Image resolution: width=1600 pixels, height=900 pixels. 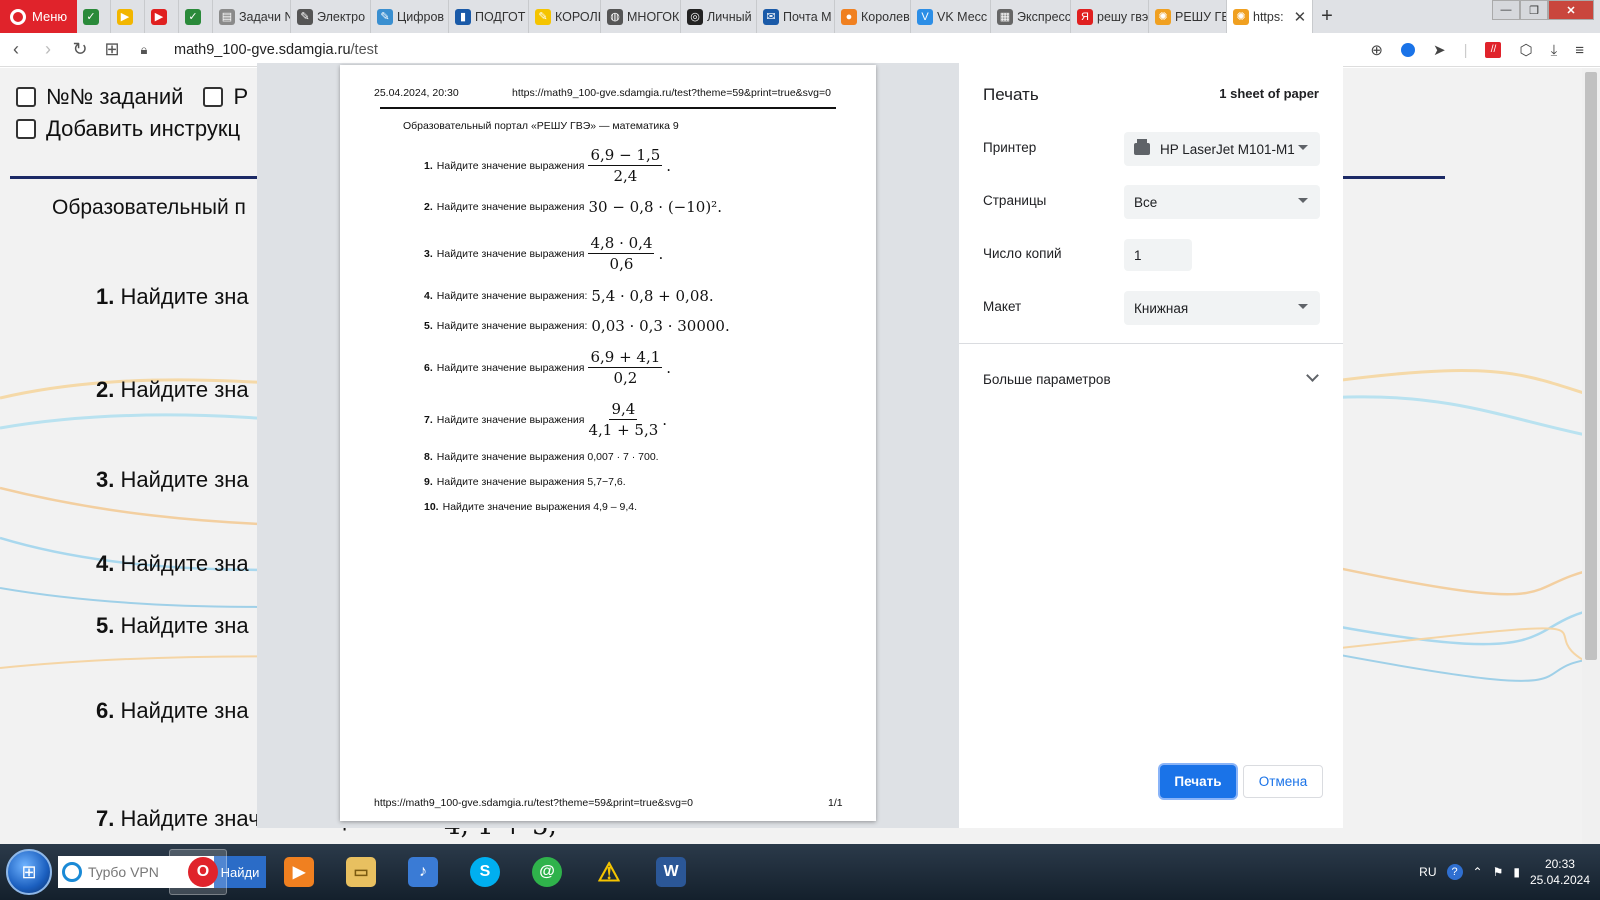 What do you see at coordinates (1516, 872) in the screenshot?
I see `signal-icon: ▮` at bounding box center [1516, 872].